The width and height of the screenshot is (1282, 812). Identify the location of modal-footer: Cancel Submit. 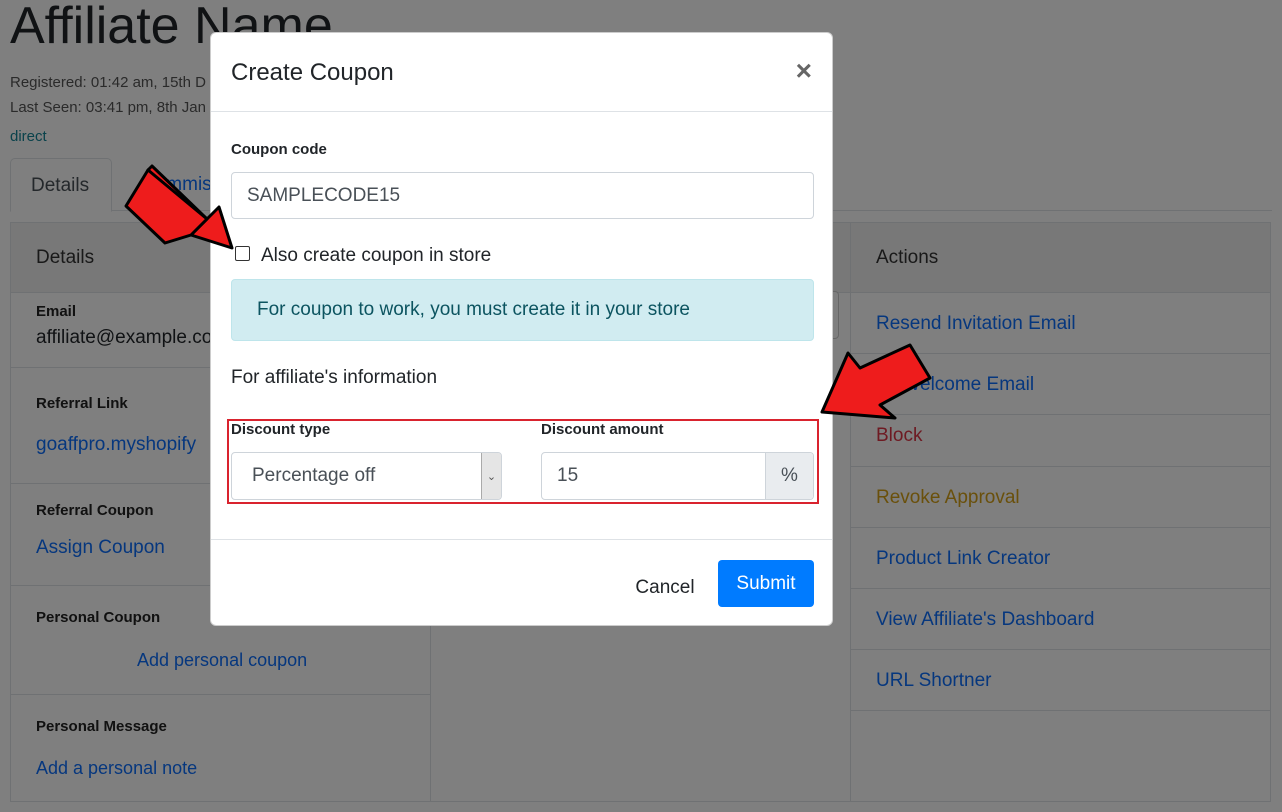
(521, 583).